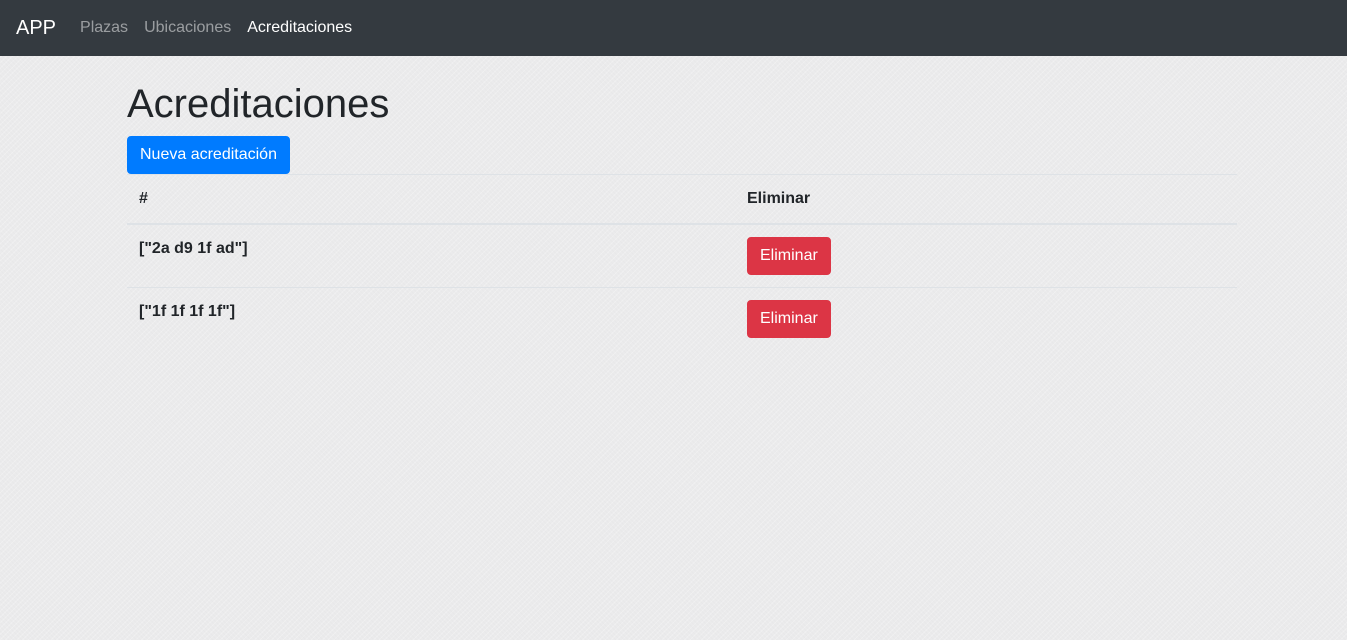 This screenshot has width=1347, height=640. Describe the element at coordinates (208, 155) in the screenshot. I see `new-accreditation-button: Nueva acreditación` at that location.